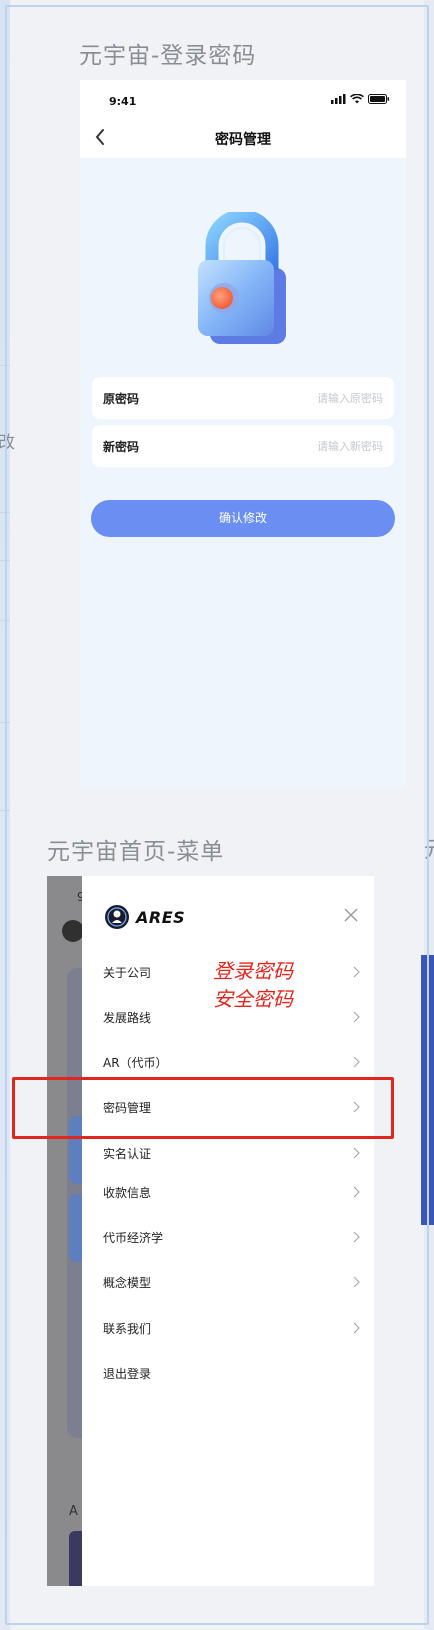  What do you see at coordinates (127, 1193) in the screenshot?
I see `menu-item-label: 收款信息` at bounding box center [127, 1193].